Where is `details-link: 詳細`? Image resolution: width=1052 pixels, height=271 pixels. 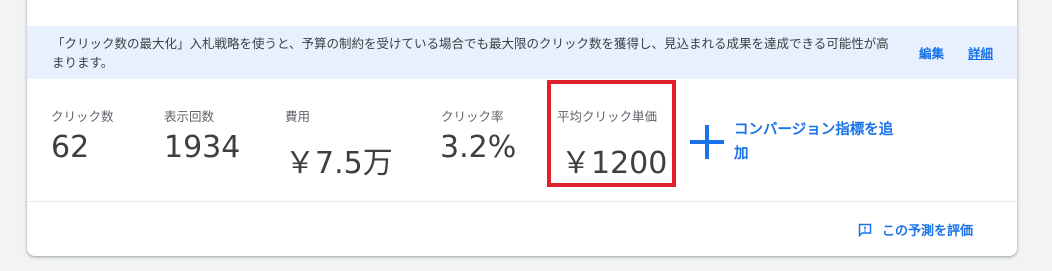 details-link: 詳細 is located at coordinates (980, 52).